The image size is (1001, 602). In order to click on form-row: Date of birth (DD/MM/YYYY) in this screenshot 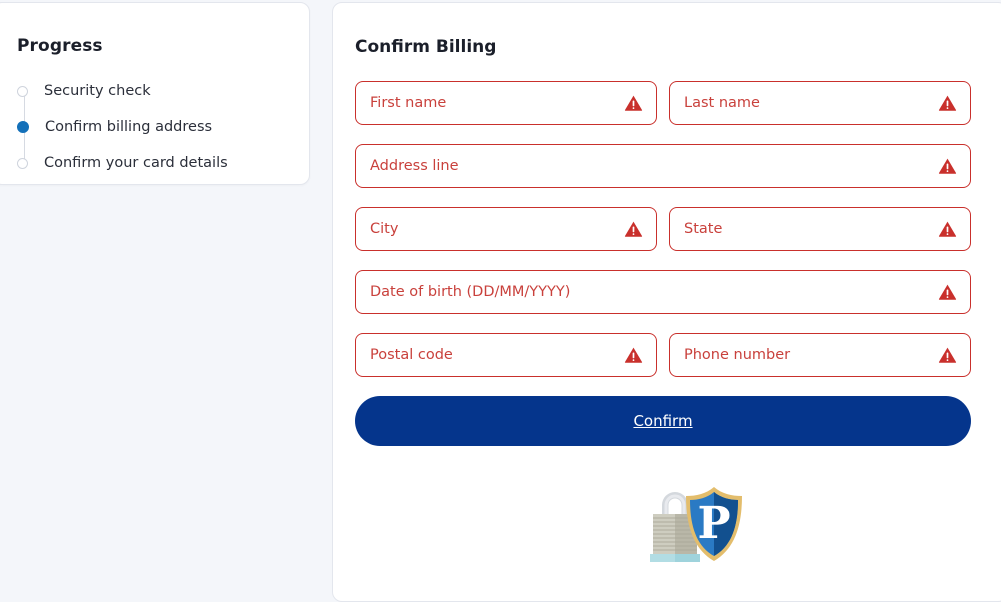, I will do `click(663, 292)`.